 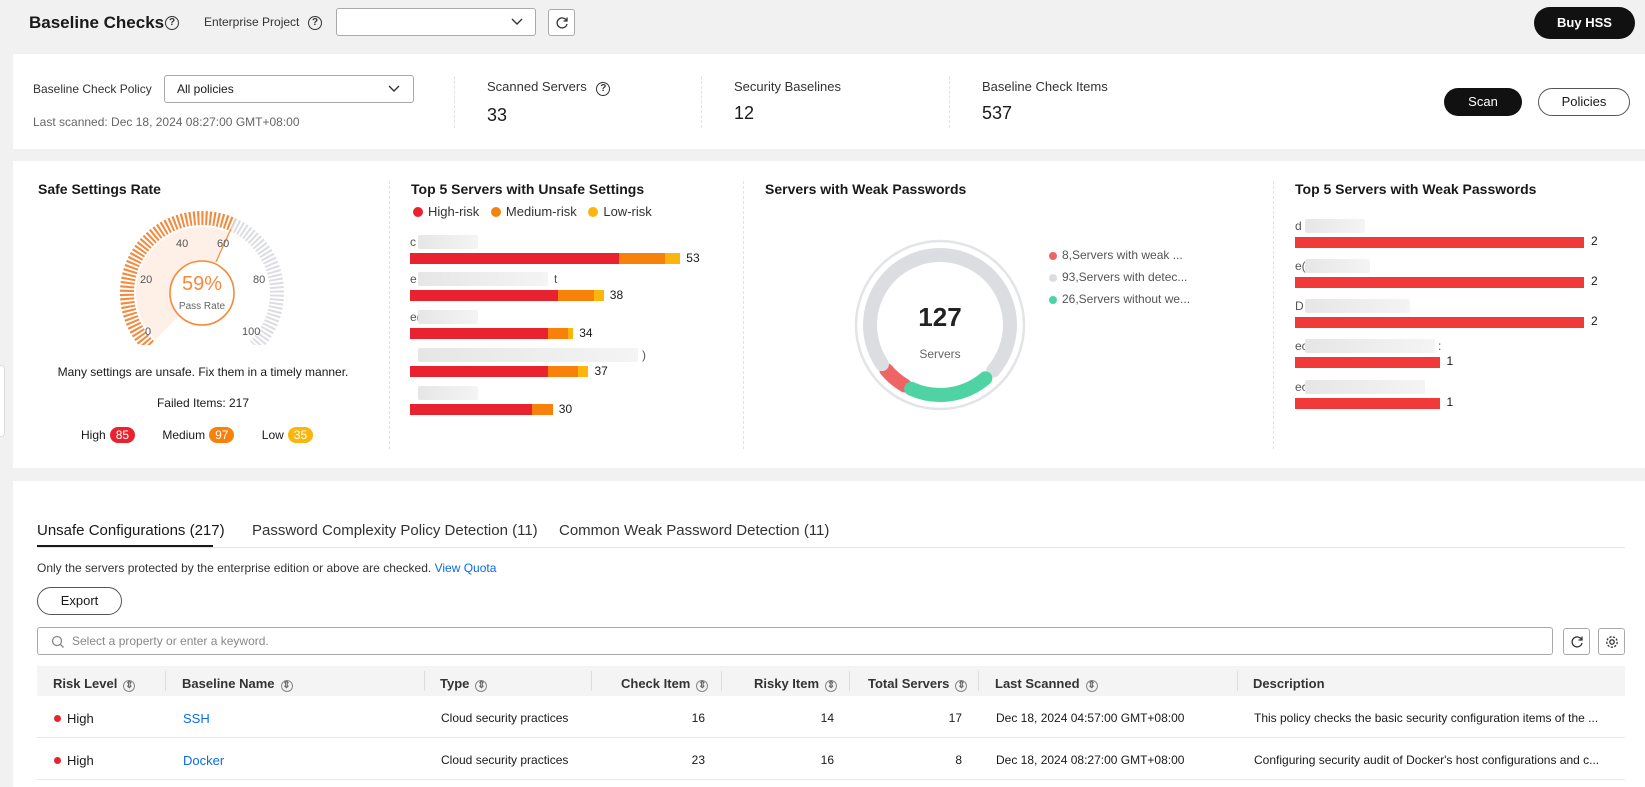 I want to click on policies-button: Policies, so click(x=1584, y=102).